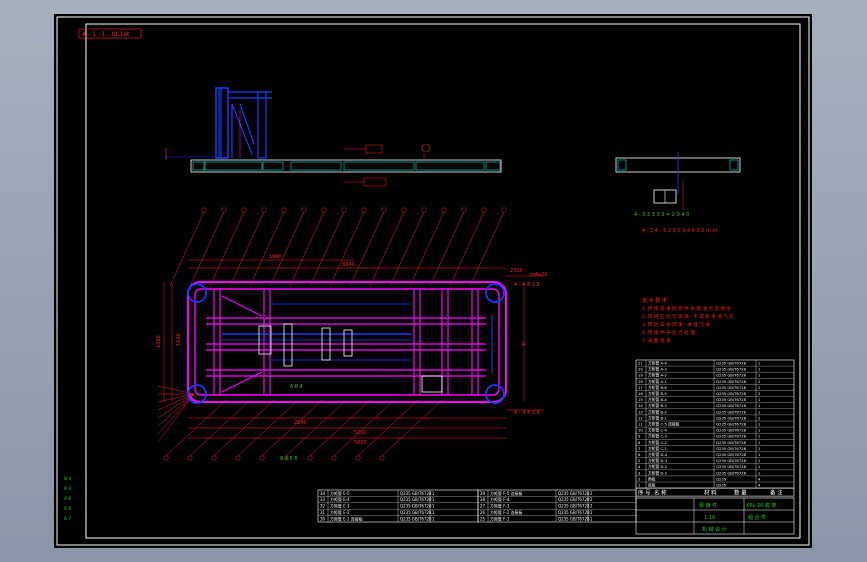  I want to click on bom-cell: 方矩管 B-3, so click(657, 405).